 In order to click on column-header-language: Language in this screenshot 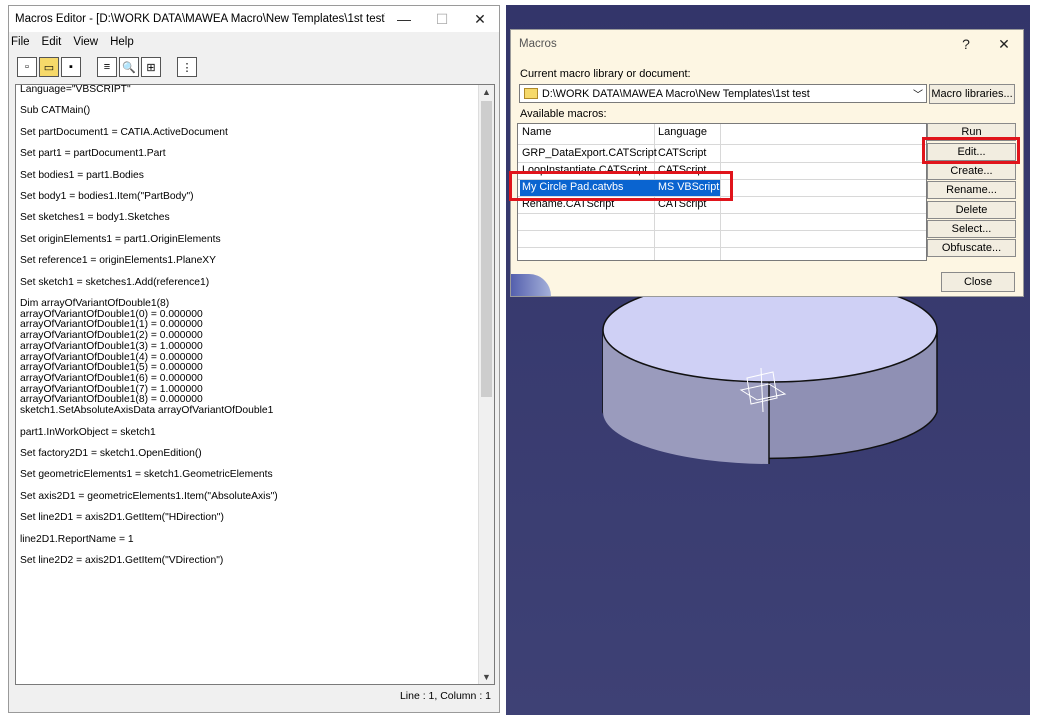, I will do `click(682, 132)`.